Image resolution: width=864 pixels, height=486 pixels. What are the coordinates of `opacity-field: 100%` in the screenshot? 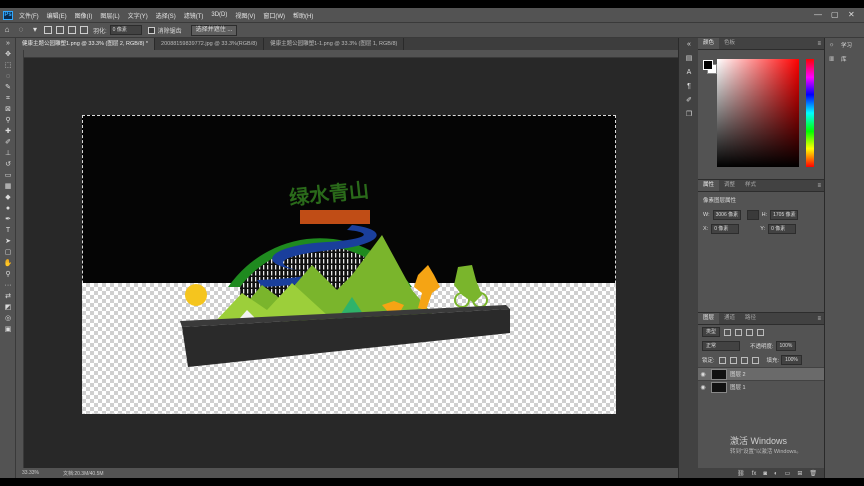 It's located at (786, 346).